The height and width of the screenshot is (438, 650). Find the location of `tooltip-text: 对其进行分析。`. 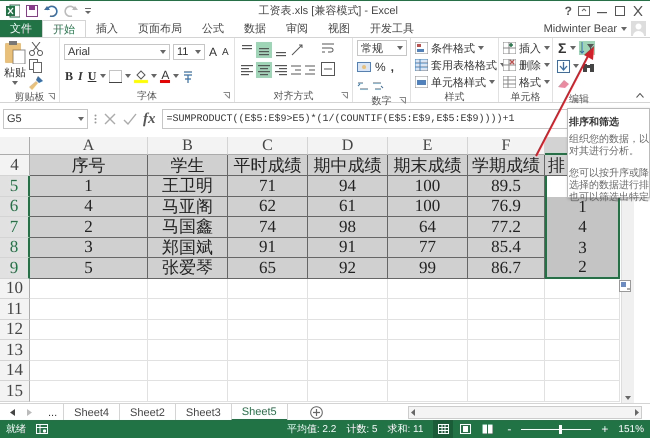

tooltip-text: 对其进行分析。 is located at coordinates (604, 152).